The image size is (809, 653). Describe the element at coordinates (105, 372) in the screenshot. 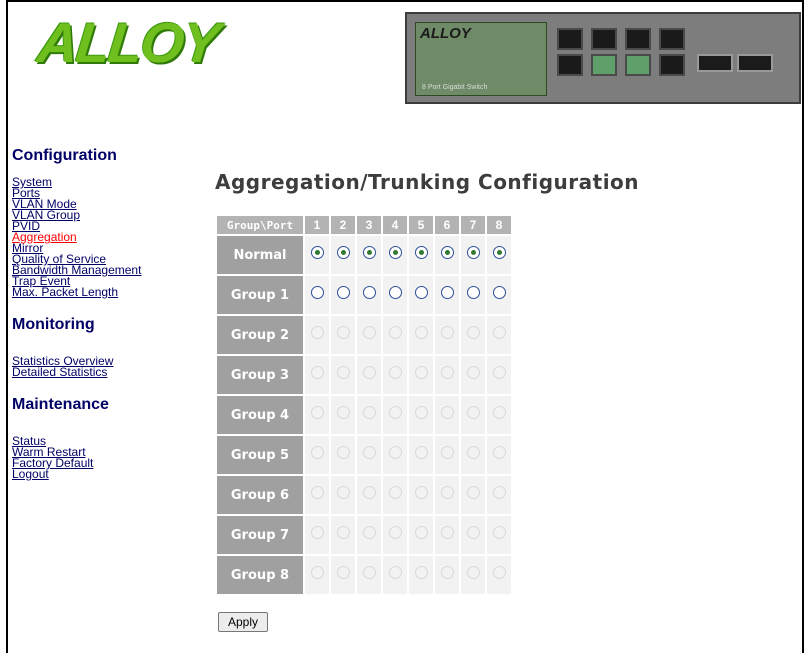

I see `nav-link-detailed-statistics: Detailed Statistics` at that location.